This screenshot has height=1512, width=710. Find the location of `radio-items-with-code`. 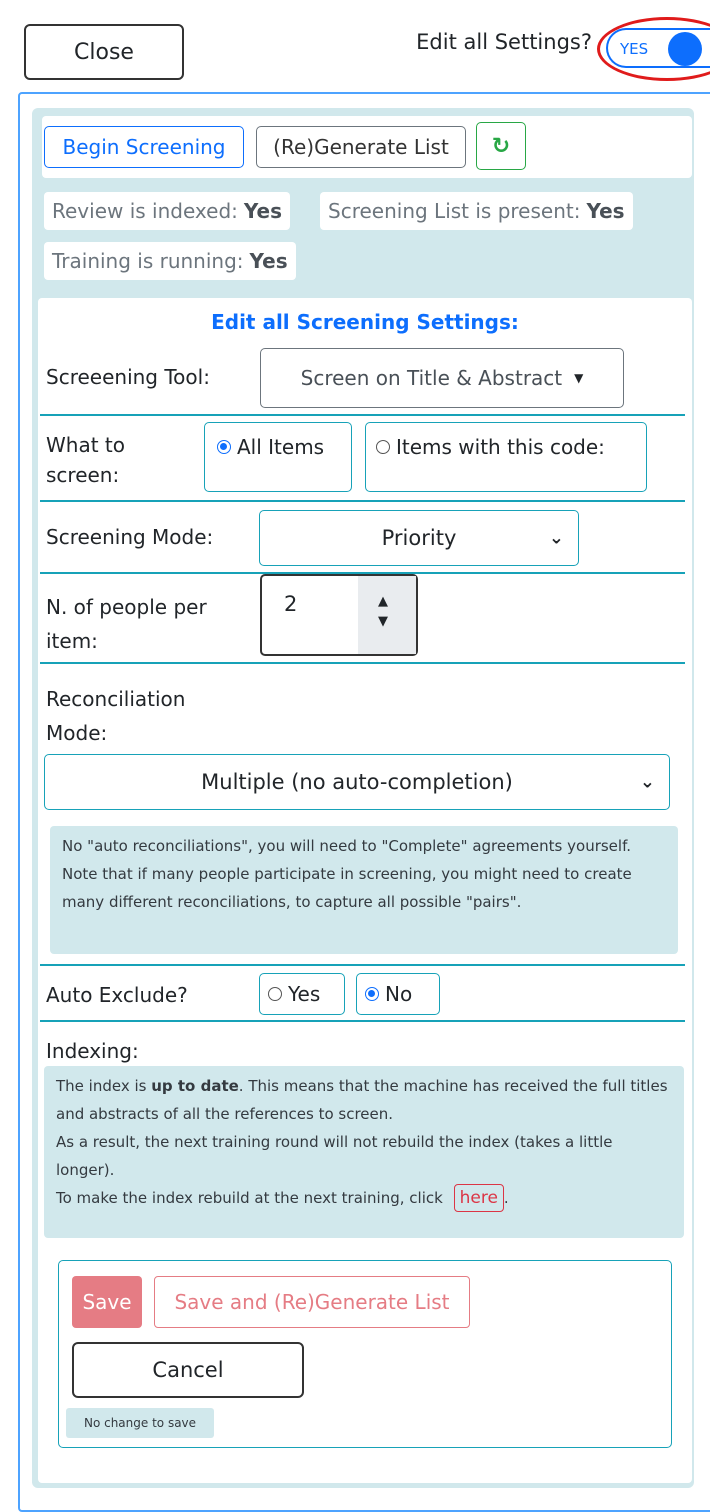

radio-items-with-code is located at coordinates (383, 446).